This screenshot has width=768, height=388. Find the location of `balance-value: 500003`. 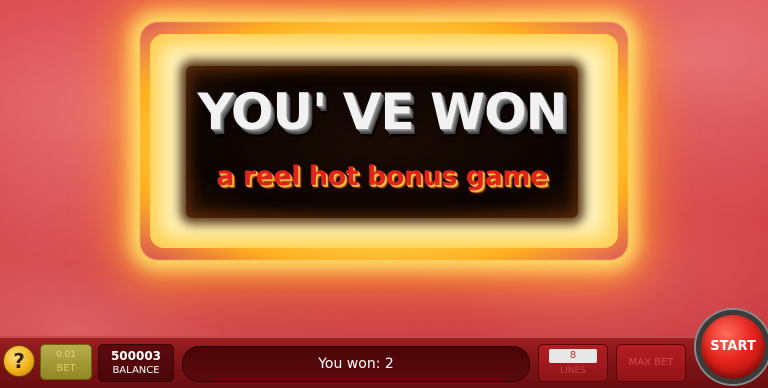

balance-value: 500003 is located at coordinates (136, 356).